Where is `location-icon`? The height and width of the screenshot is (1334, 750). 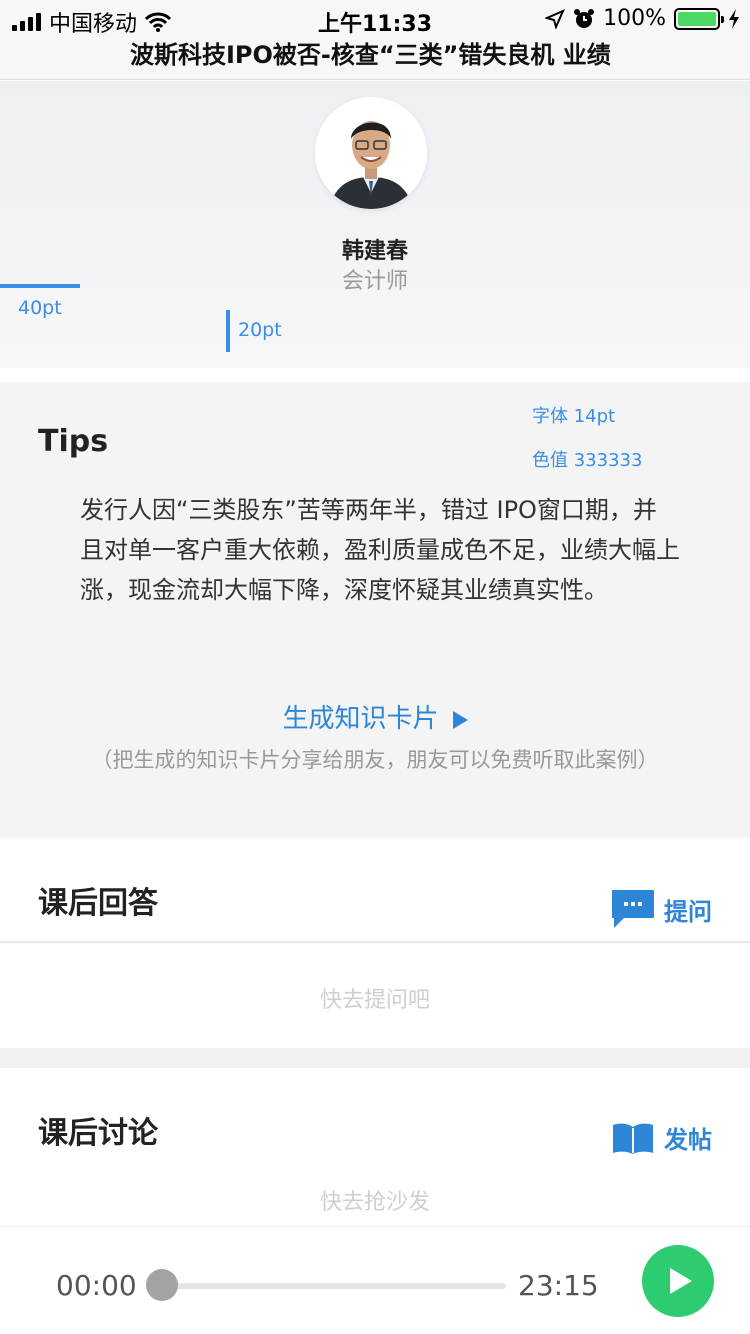 location-icon is located at coordinates (555, 18).